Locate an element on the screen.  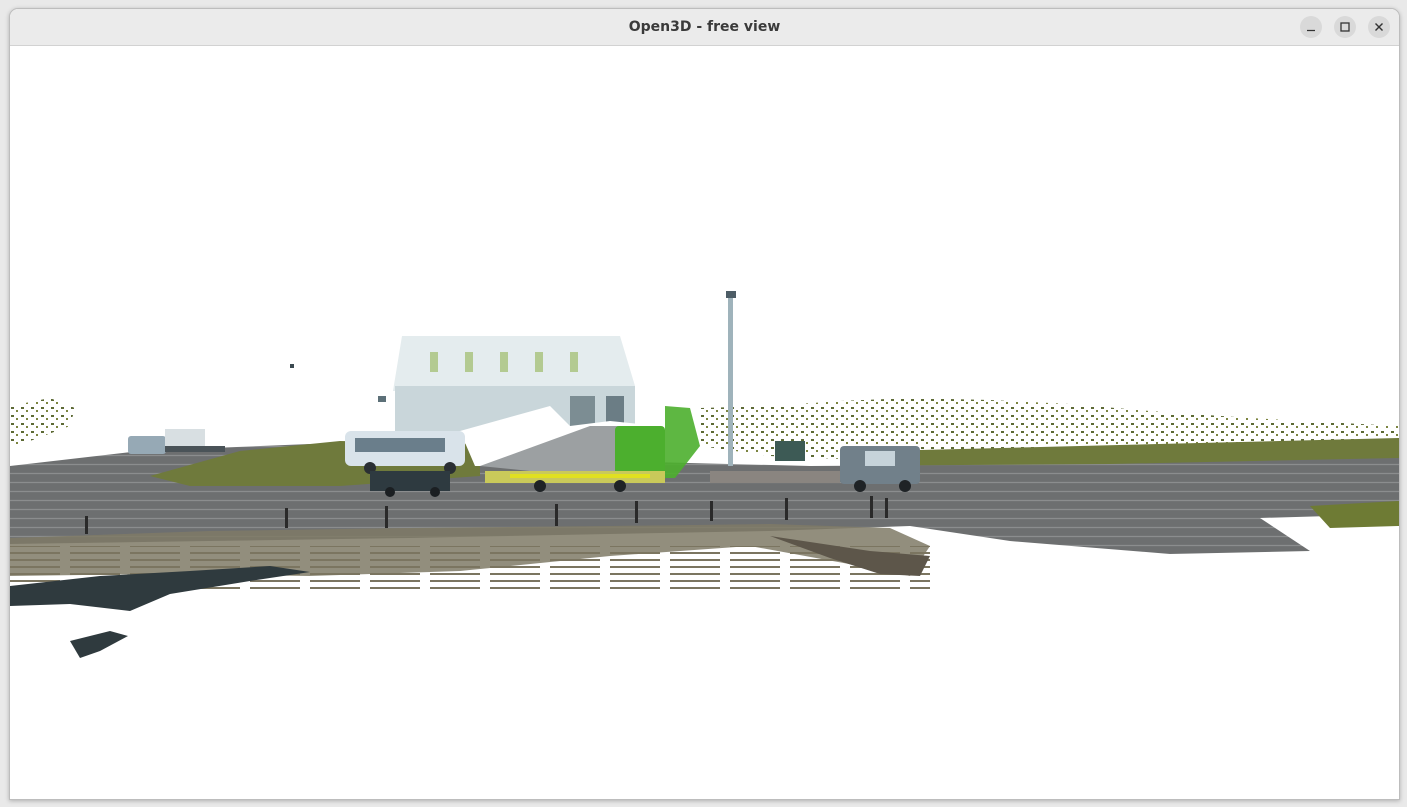
building-door is located at coordinates (582, 411).